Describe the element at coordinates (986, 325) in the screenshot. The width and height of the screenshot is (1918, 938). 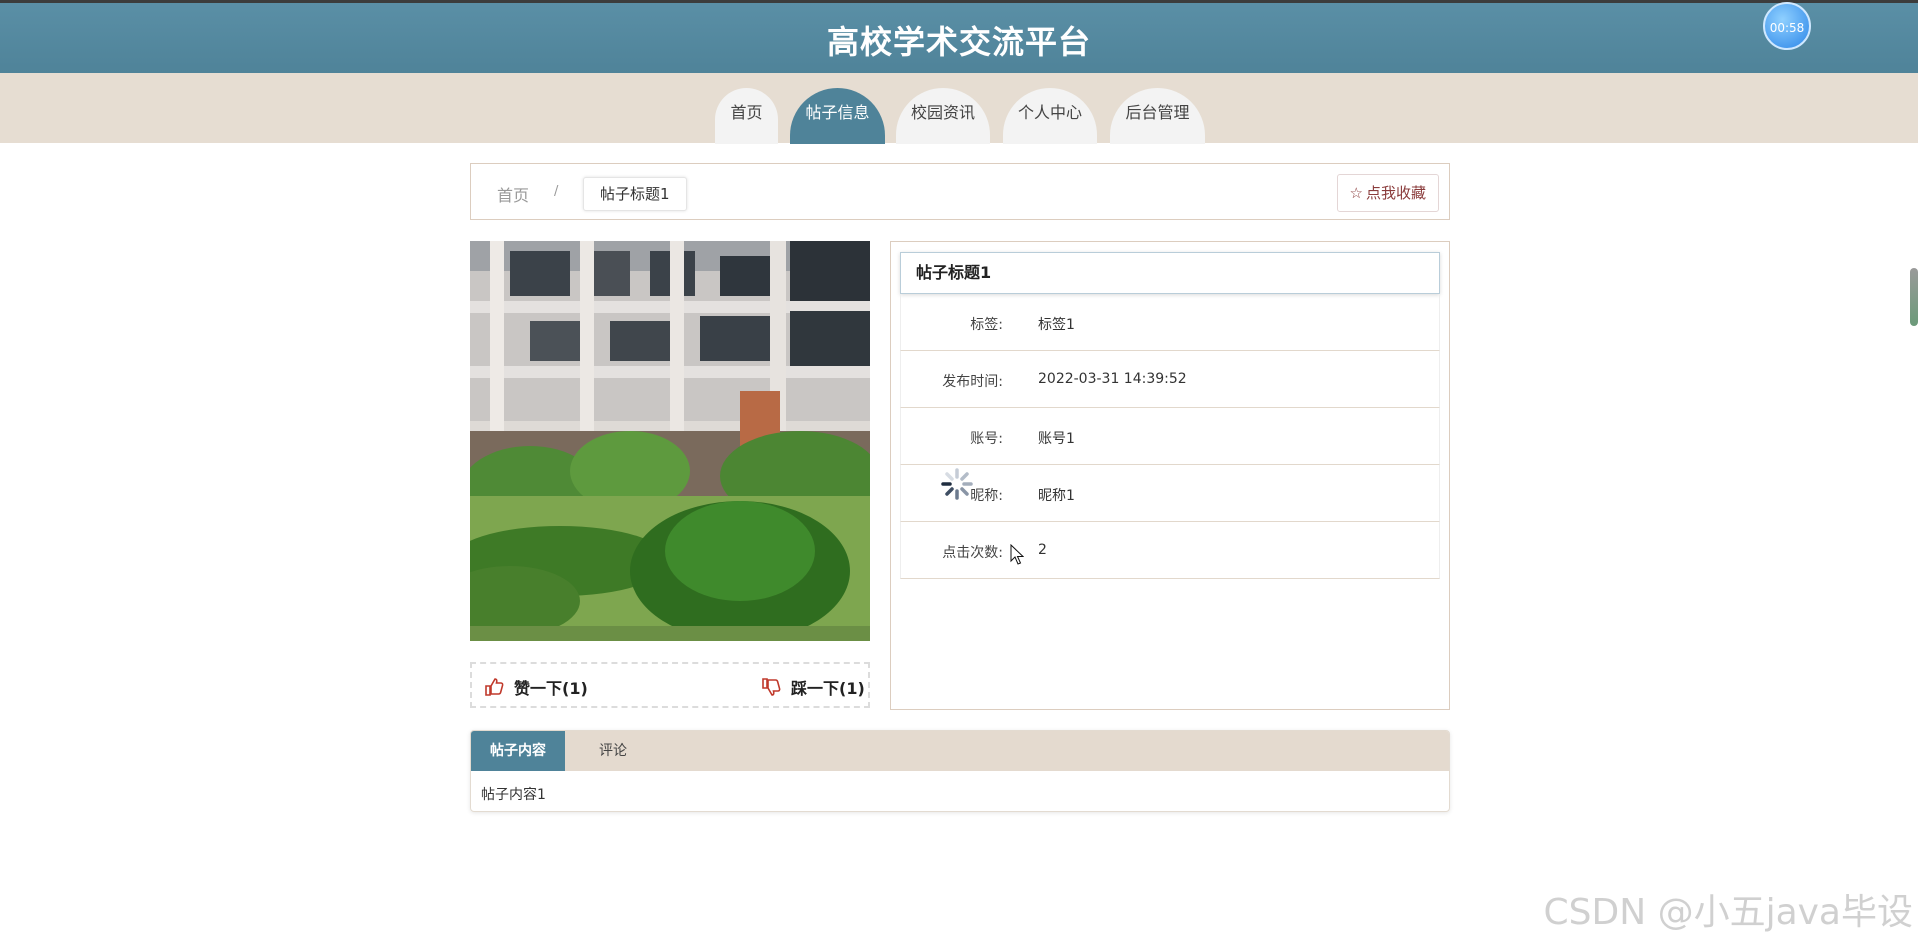
I see `info-label: 标签:` at that location.